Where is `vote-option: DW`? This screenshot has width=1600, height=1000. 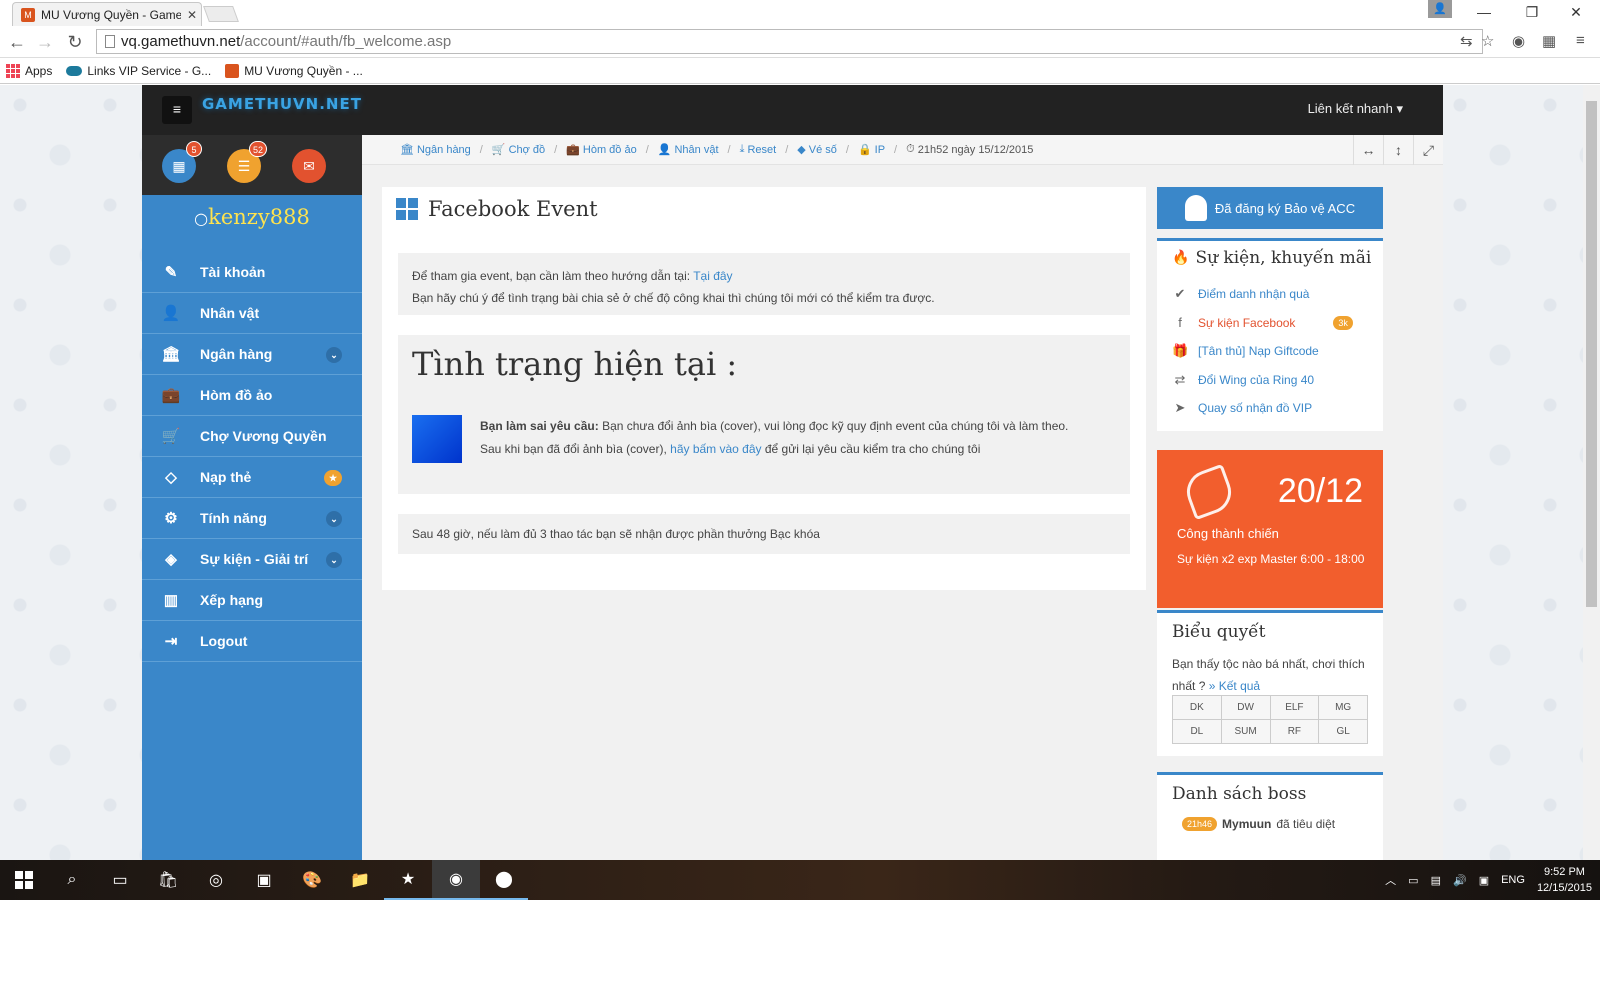 vote-option: DW is located at coordinates (1245, 707).